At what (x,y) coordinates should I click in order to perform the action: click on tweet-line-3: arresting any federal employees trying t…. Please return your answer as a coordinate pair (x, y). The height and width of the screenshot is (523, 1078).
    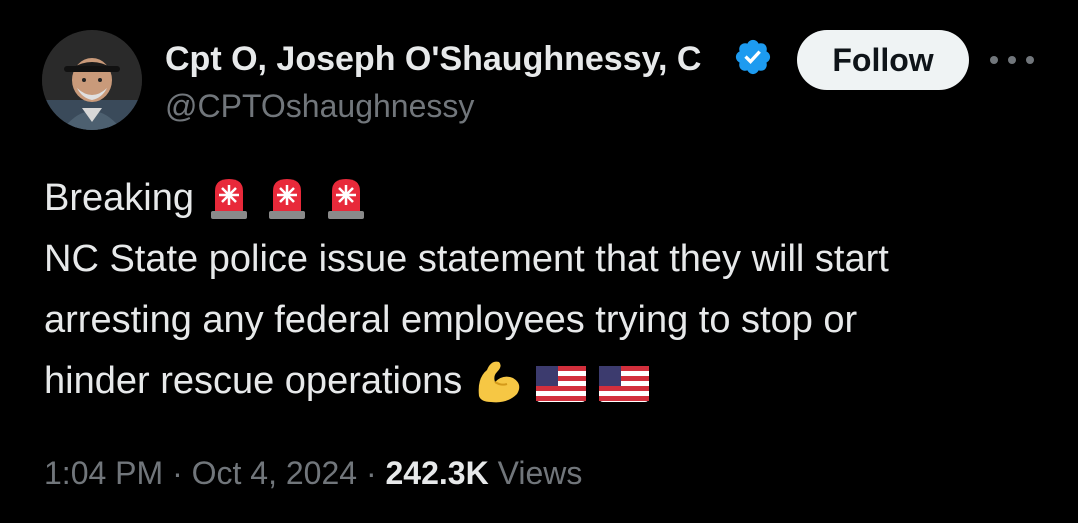
    Looking at the image, I should click on (451, 320).